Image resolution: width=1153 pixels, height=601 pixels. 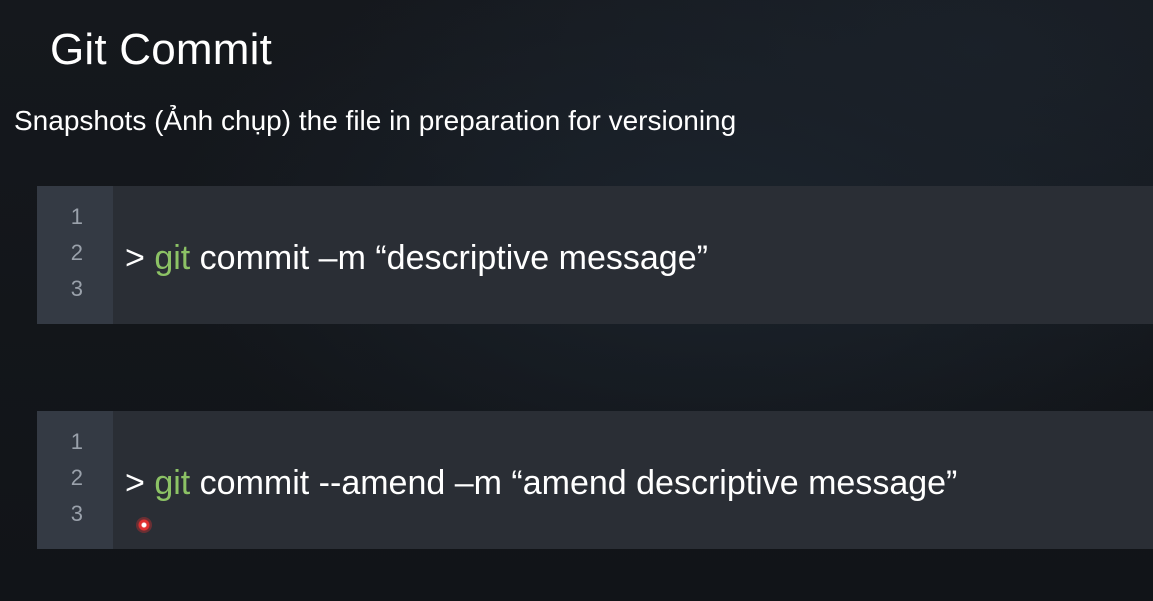 What do you see at coordinates (161, 49) in the screenshot?
I see `slide-title: Git Commit` at bounding box center [161, 49].